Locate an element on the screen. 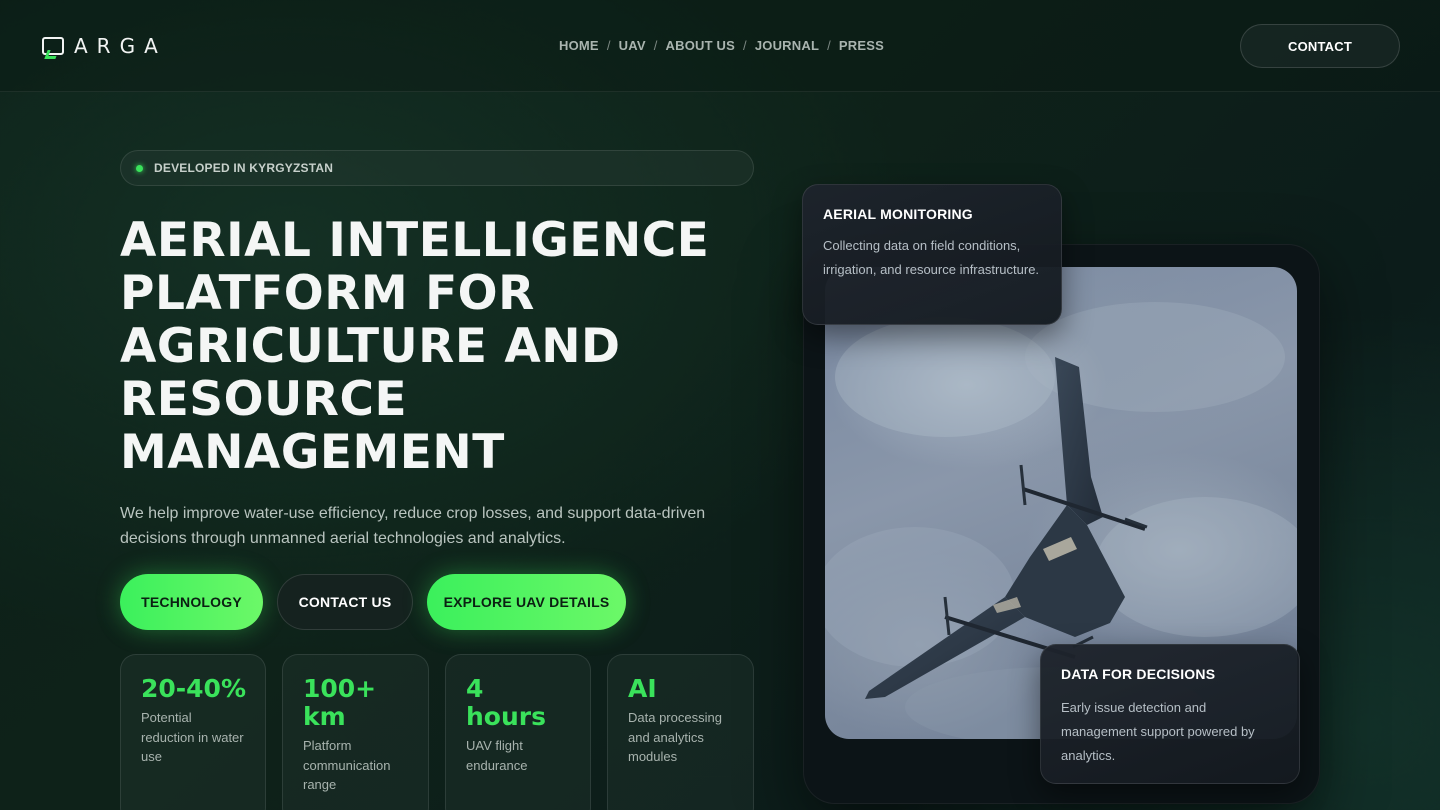 This screenshot has width=1440, height=810. stat-card-ai: AI Data processing and analytics modules is located at coordinates (680, 732).